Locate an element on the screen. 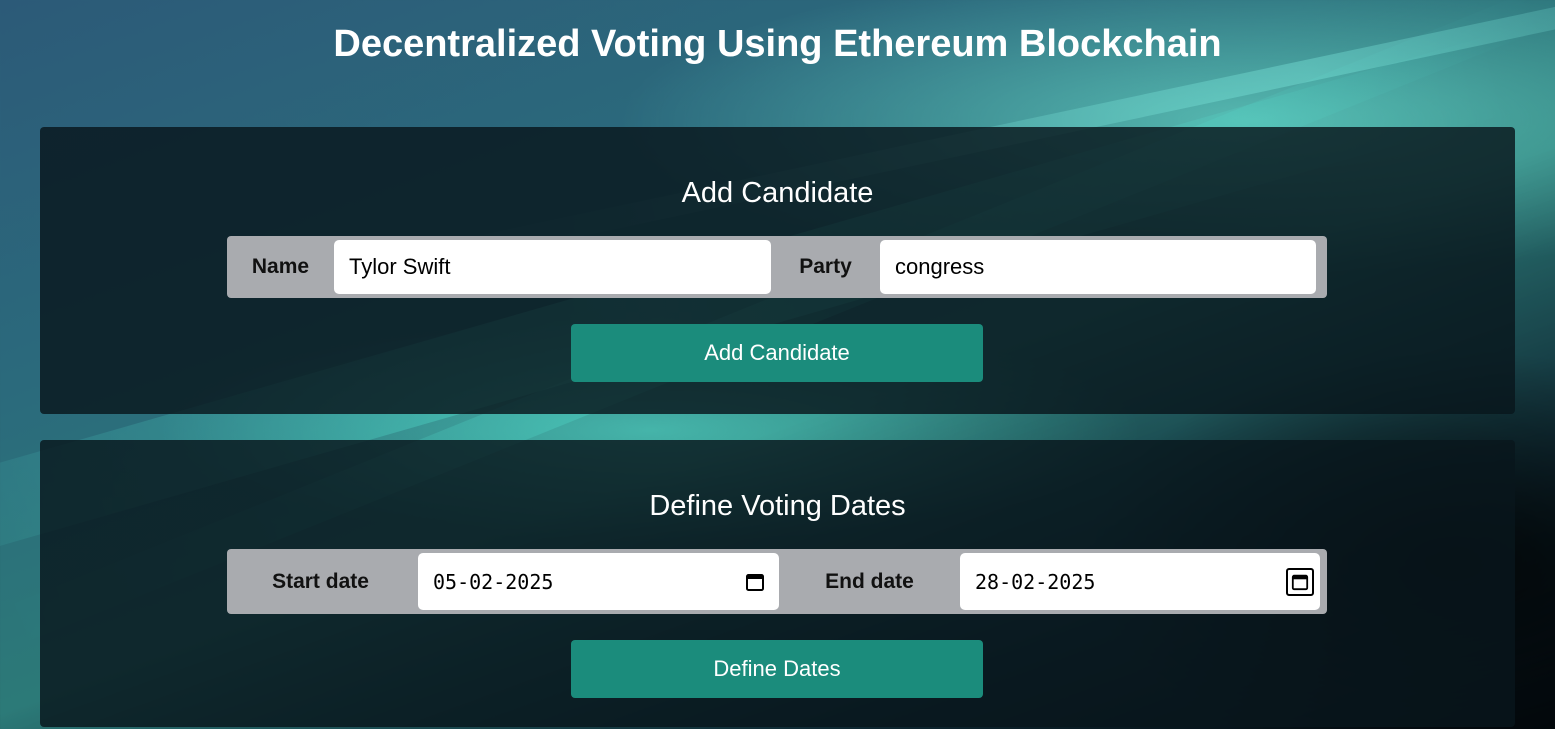  add-candidate-title: Add Candidate is located at coordinates (777, 193).